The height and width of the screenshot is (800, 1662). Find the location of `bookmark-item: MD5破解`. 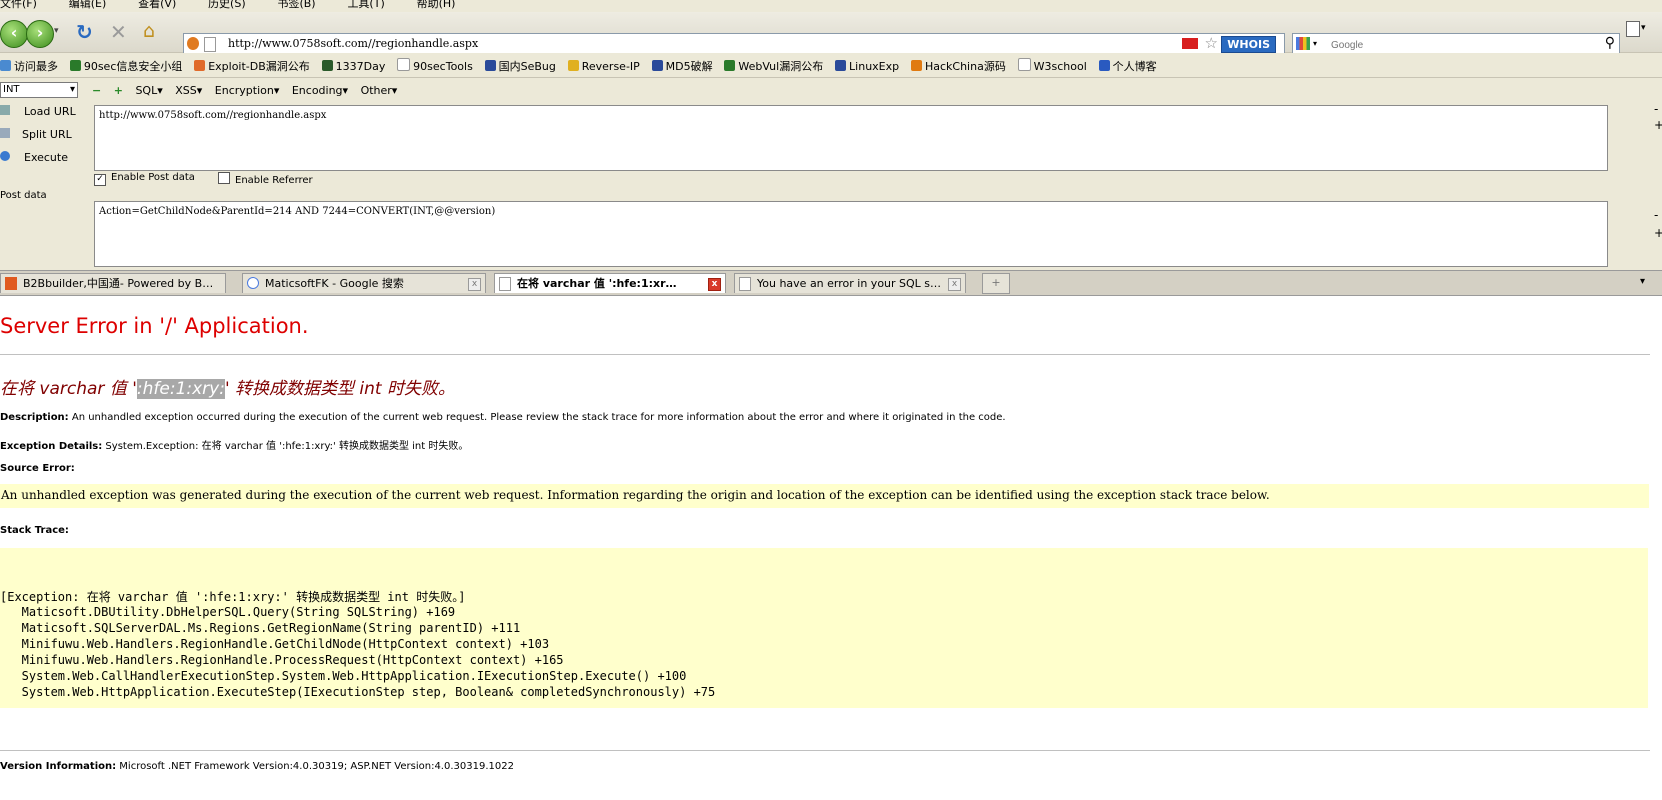

bookmark-item: MD5破解 is located at coordinates (682, 66).